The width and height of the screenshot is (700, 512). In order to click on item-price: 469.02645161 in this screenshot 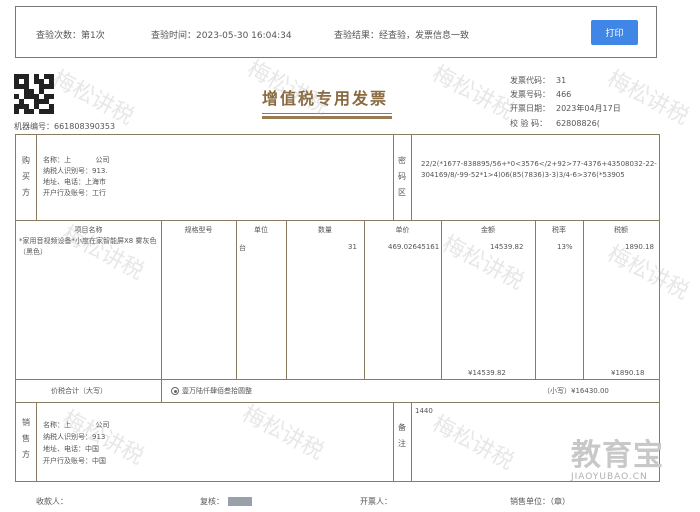, I will do `click(414, 247)`.